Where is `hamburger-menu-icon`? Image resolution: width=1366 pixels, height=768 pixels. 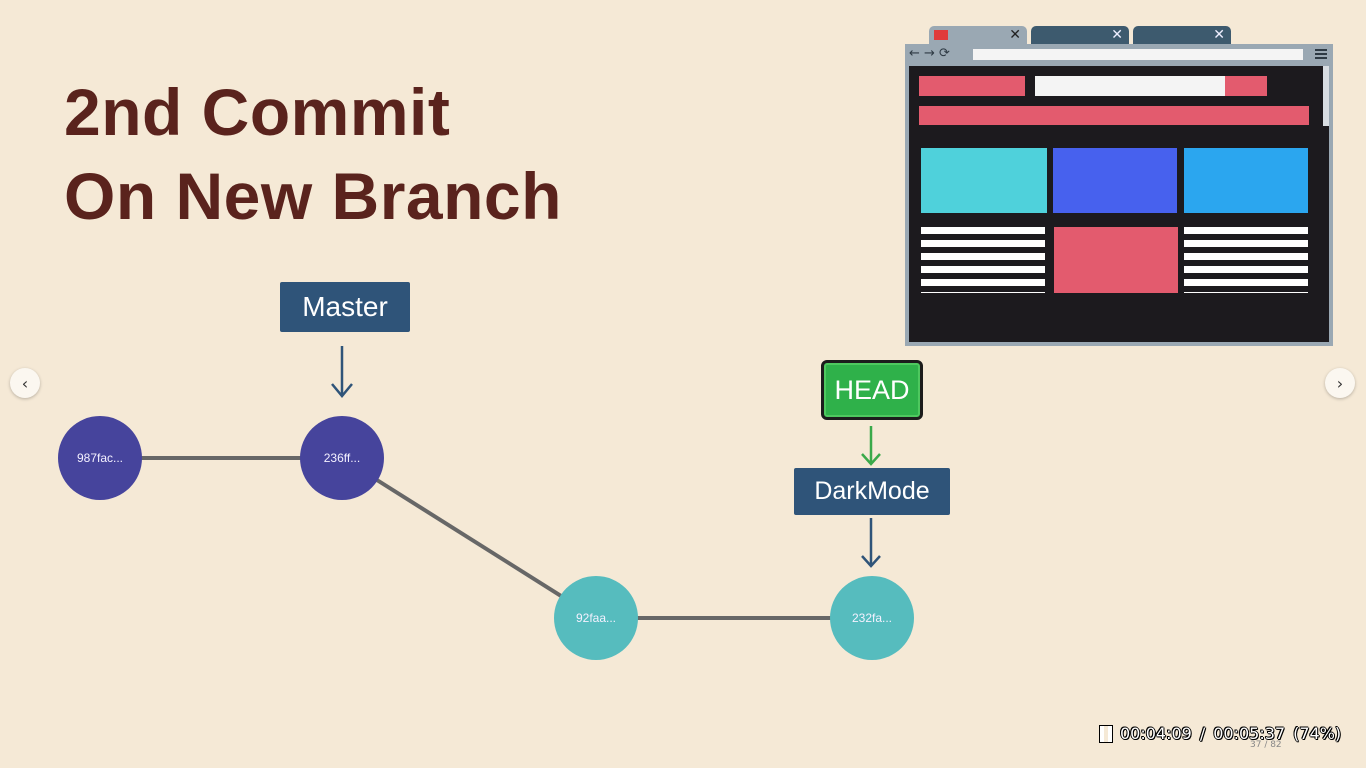
hamburger-menu-icon is located at coordinates (1321, 55).